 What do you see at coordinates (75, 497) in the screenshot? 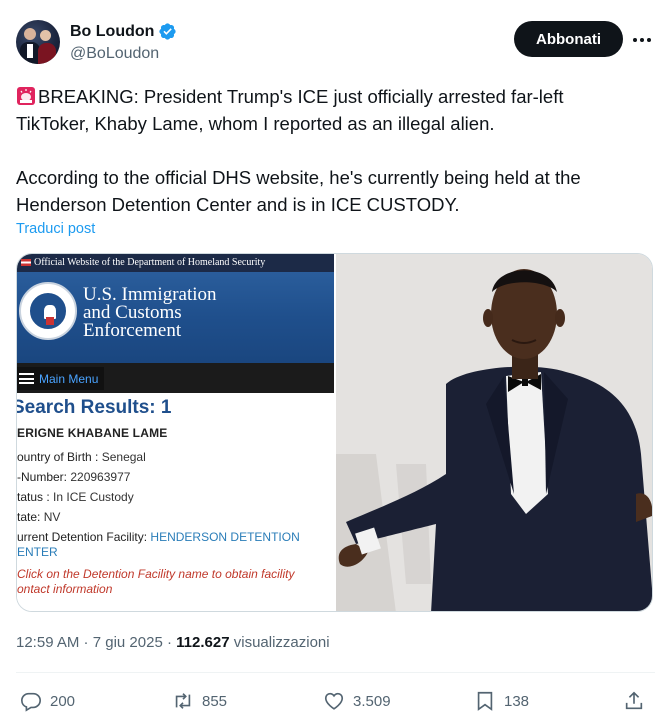
I see `status-row: tatus : In ICE Custody` at bounding box center [75, 497].